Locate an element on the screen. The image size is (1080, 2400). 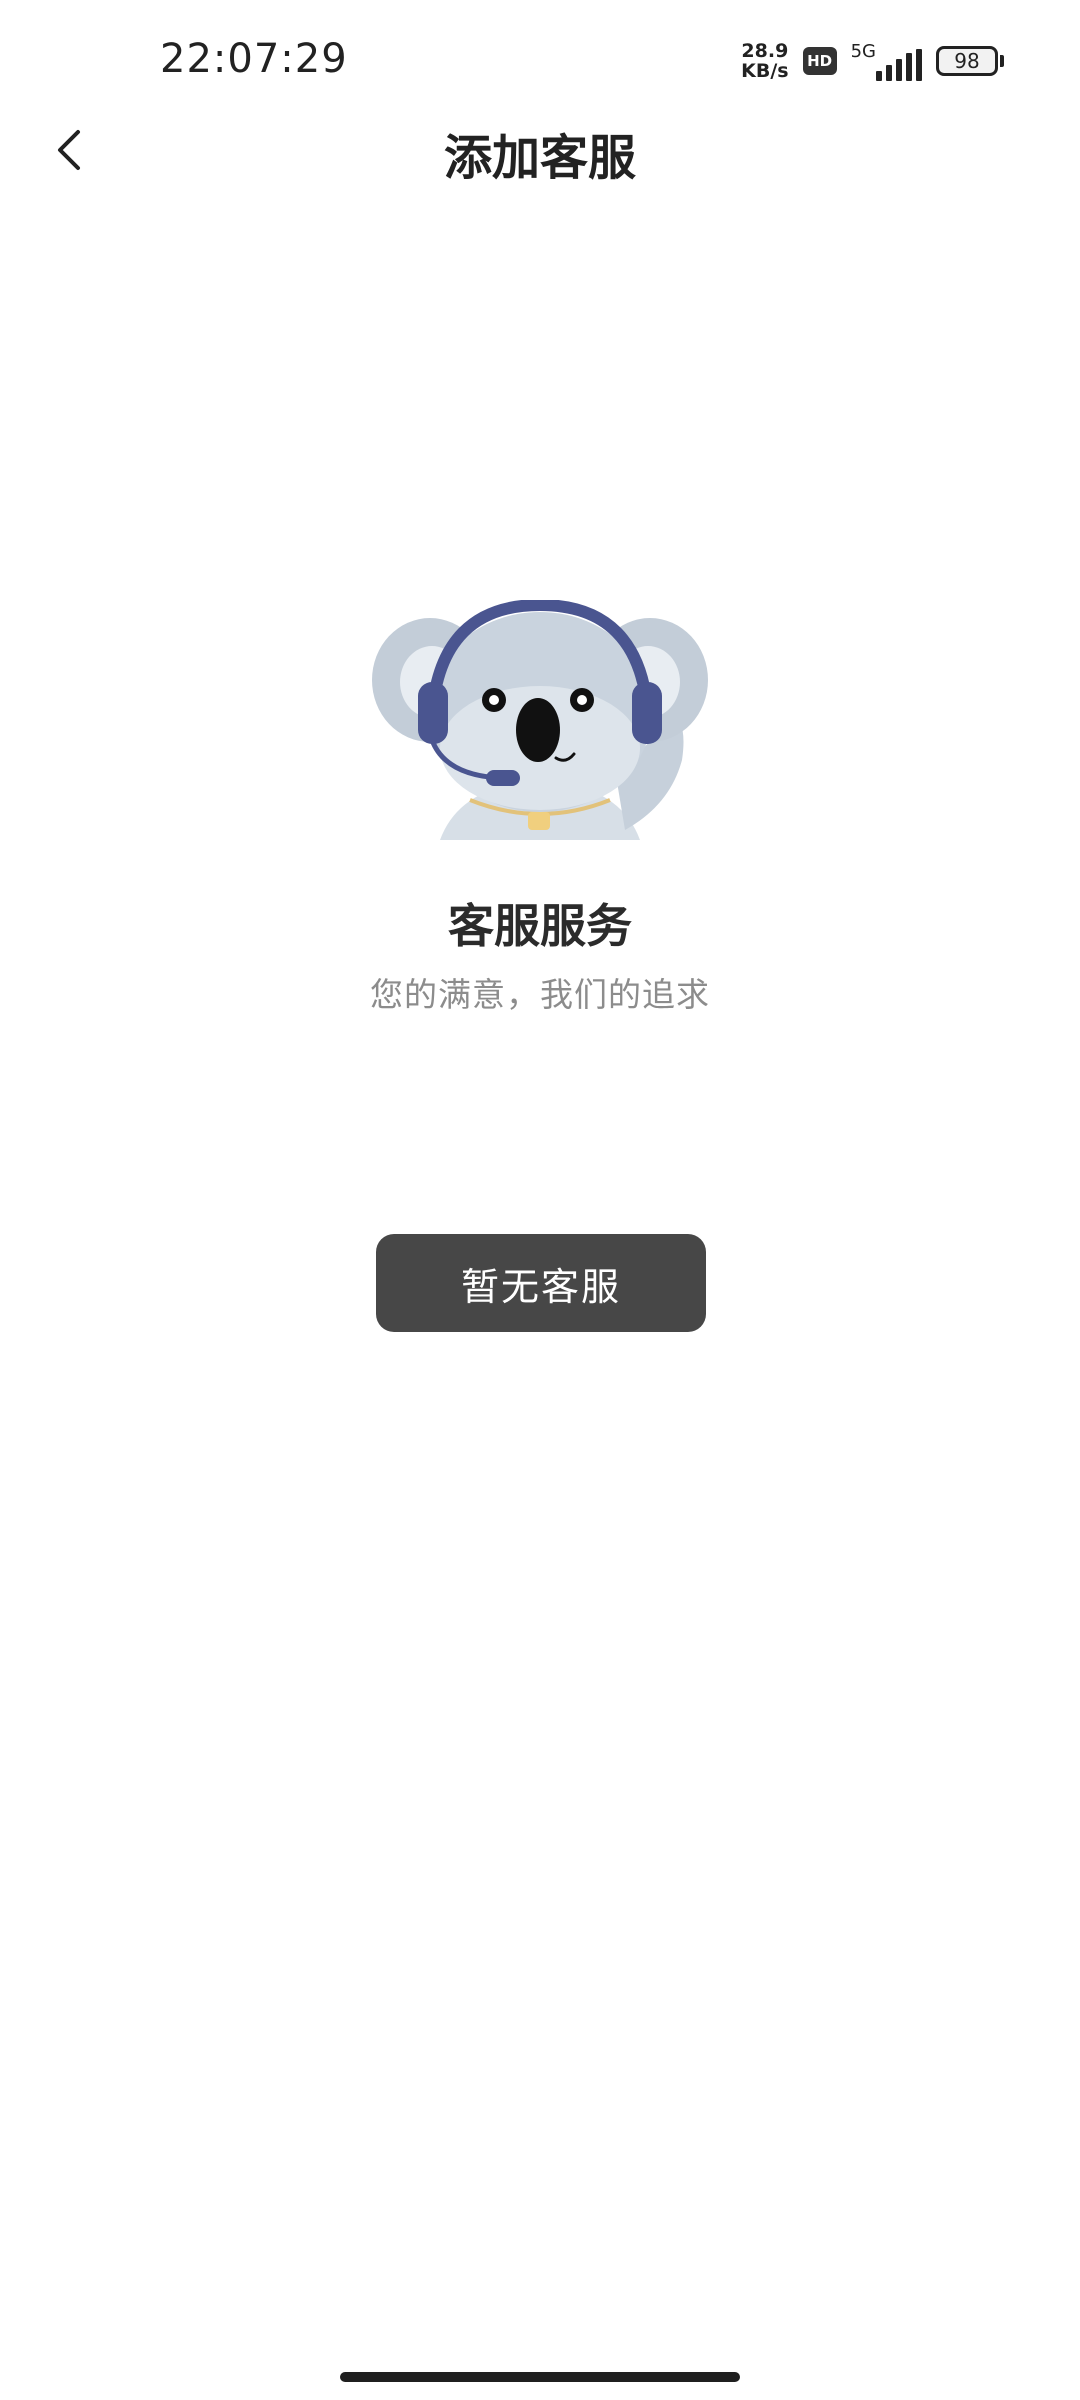
page-title: 添加客服 is located at coordinates (539, 158).